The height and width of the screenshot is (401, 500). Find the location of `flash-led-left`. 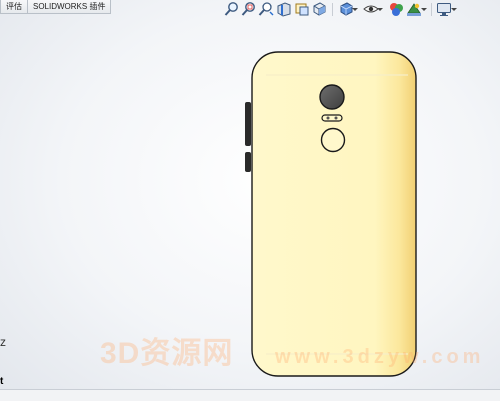

flash-led-left is located at coordinates (328, 118).